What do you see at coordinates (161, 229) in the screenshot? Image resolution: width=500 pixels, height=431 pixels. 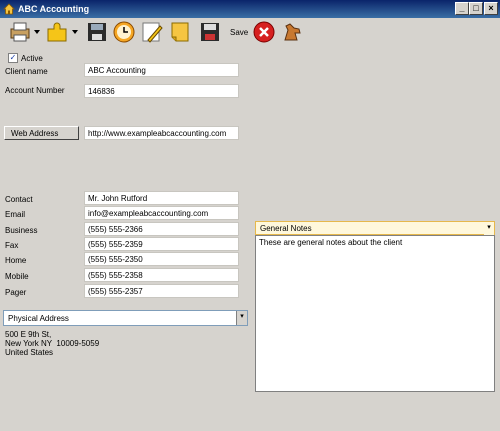 I see `business-phone-field: (555) 555-2366` at bounding box center [161, 229].